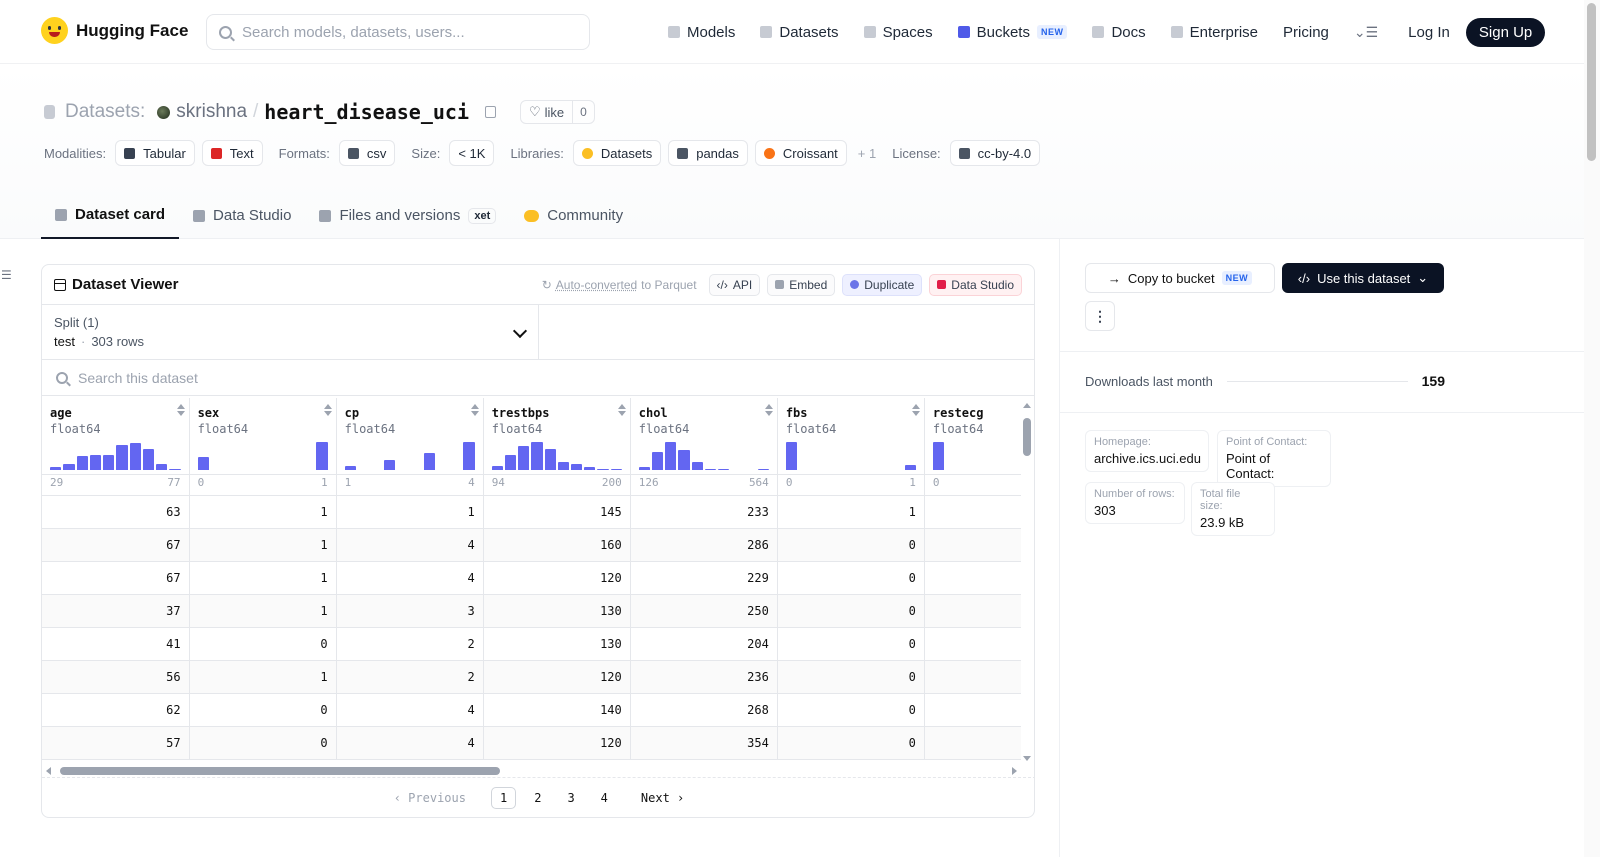 Image resolution: width=1600 pixels, height=857 pixels. Describe the element at coordinates (898, 32) in the screenshot. I see `nav-spaces: Spaces` at that location.